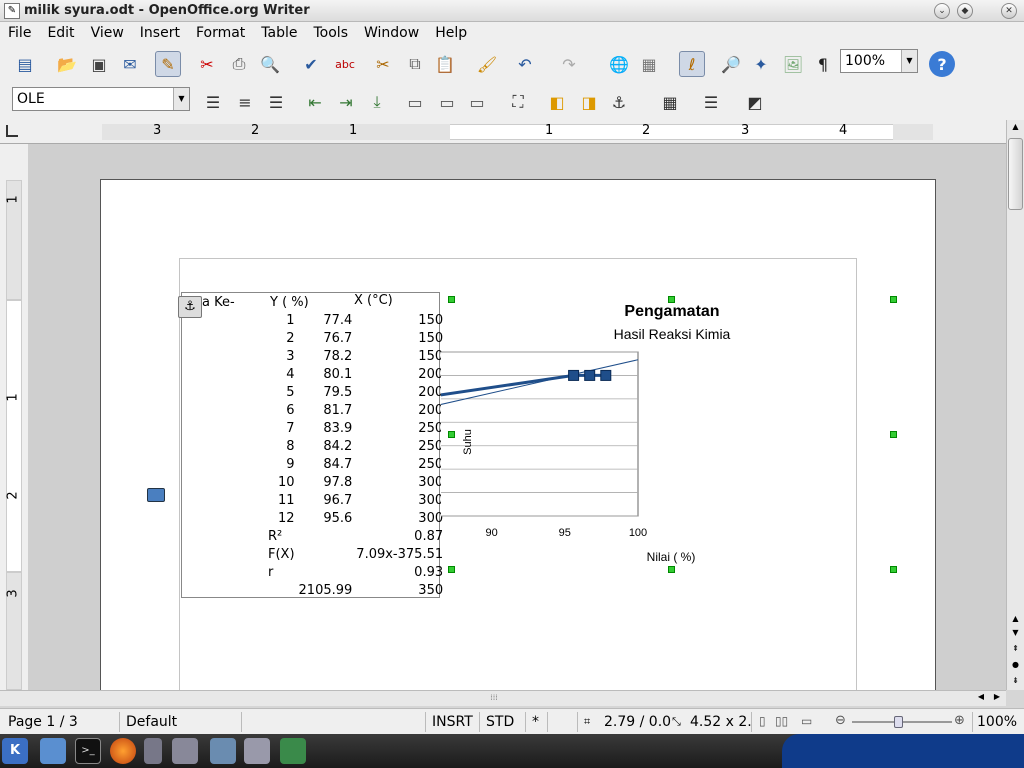 This screenshot has width=1024, height=768. Describe the element at coordinates (123, 751) in the screenshot. I see `firefox-icon` at that location.